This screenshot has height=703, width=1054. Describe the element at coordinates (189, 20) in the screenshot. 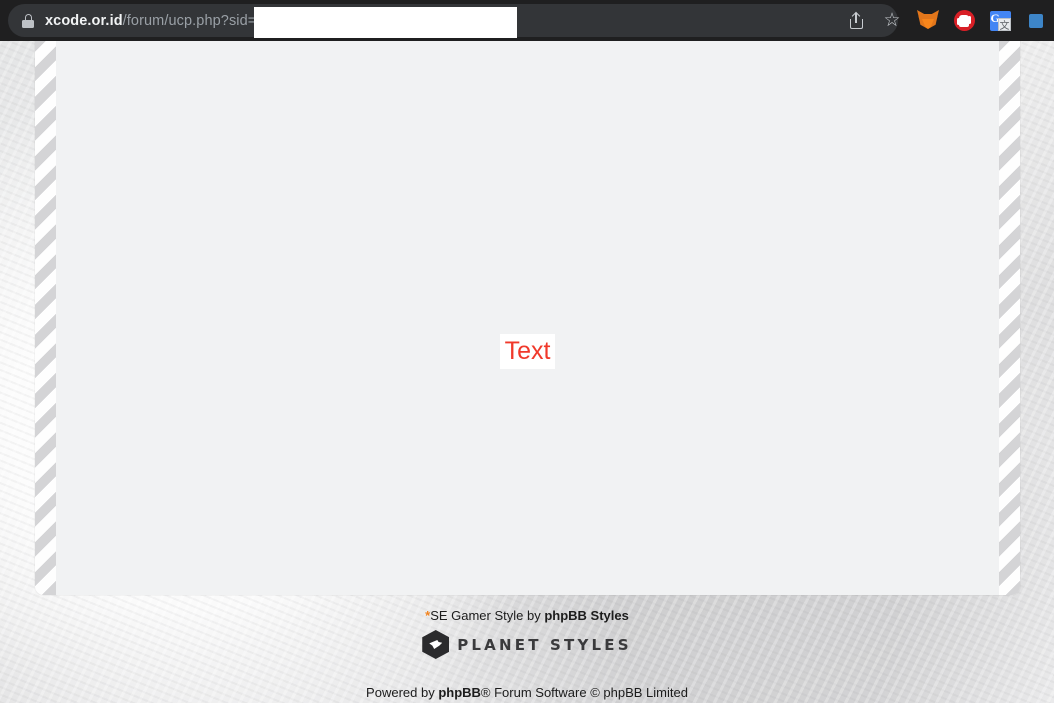

I see `url-path: /forum/ucp.php?sid=` at that location.